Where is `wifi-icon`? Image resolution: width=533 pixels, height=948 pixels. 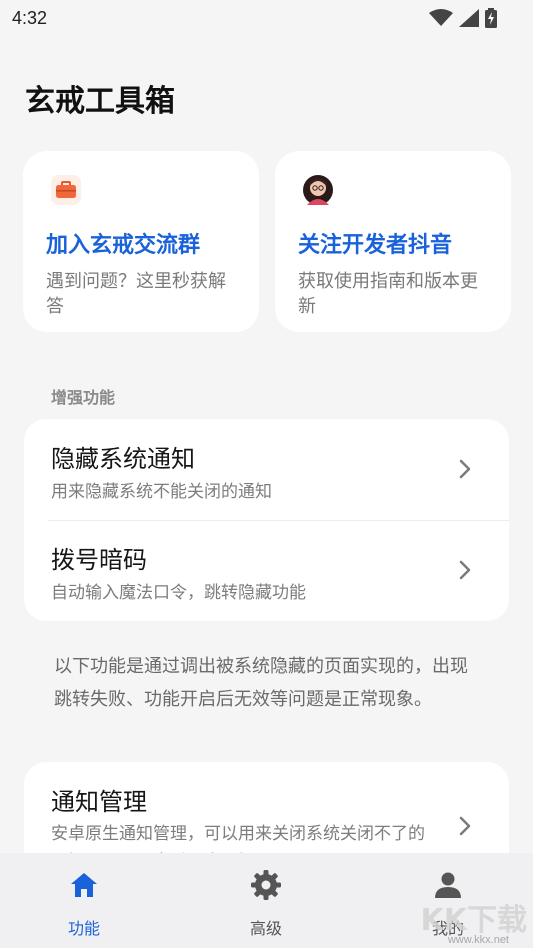 wifi-icon is located at coordinates (441, 17).